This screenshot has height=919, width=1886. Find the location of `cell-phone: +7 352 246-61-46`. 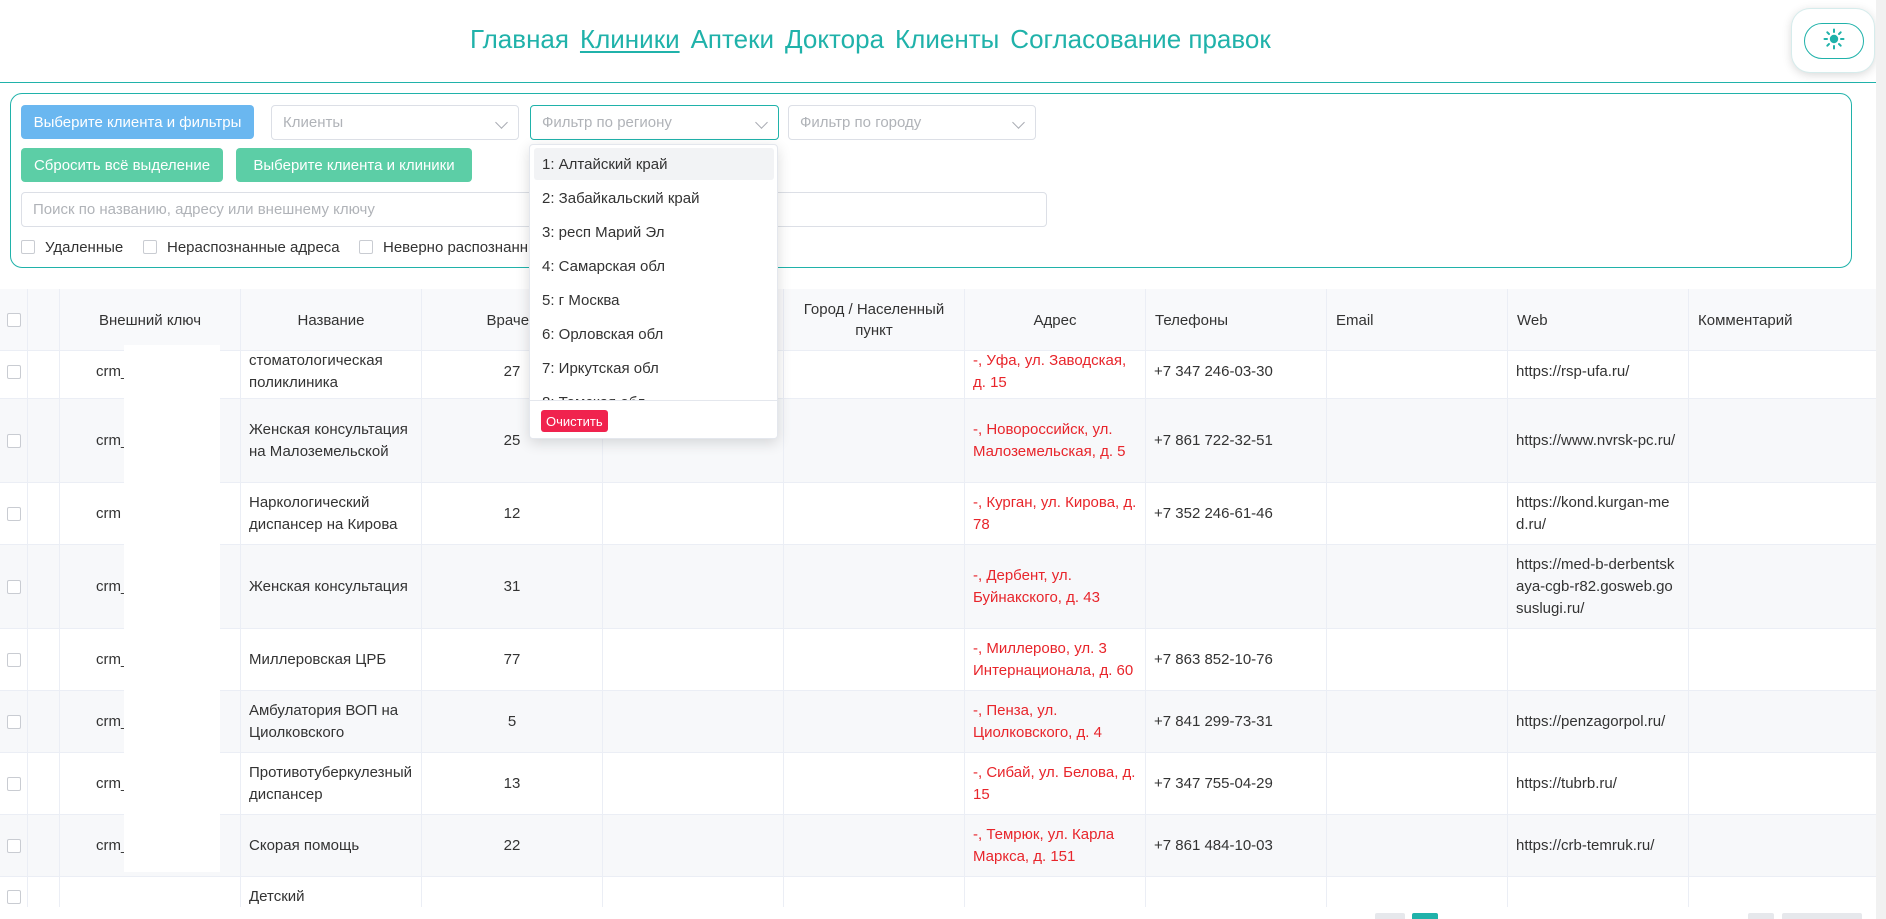

cell-phone: +7 352 246-61-46 is located at coordinates (1236, 513).